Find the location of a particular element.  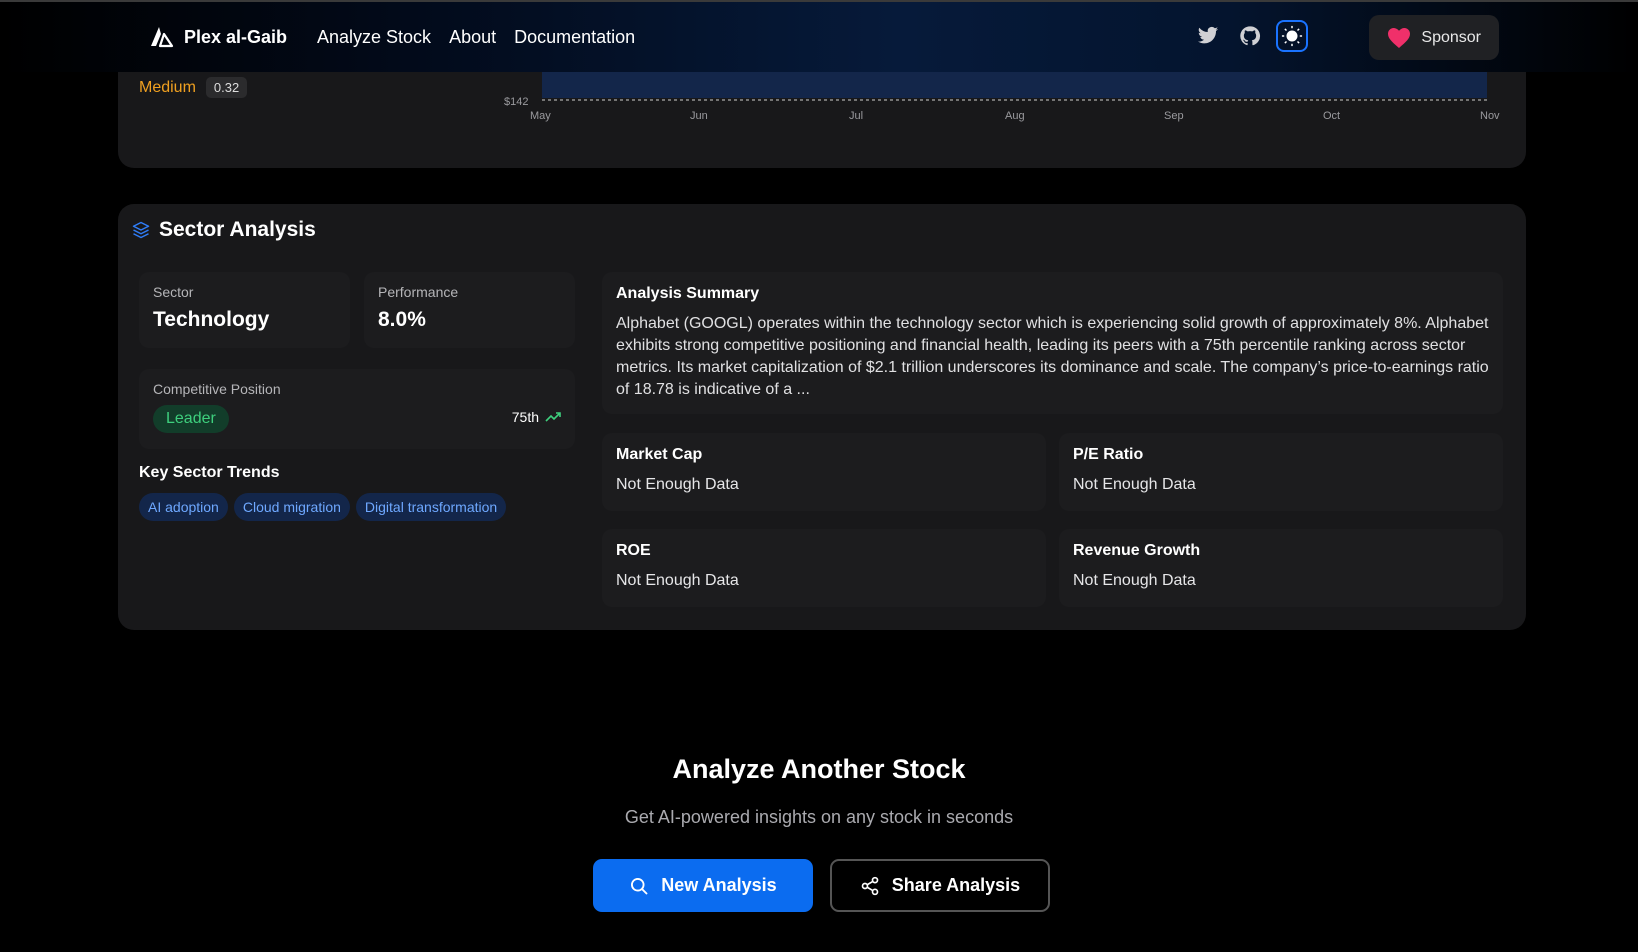

month-tick: Jun is located at coordinates (699, 116).